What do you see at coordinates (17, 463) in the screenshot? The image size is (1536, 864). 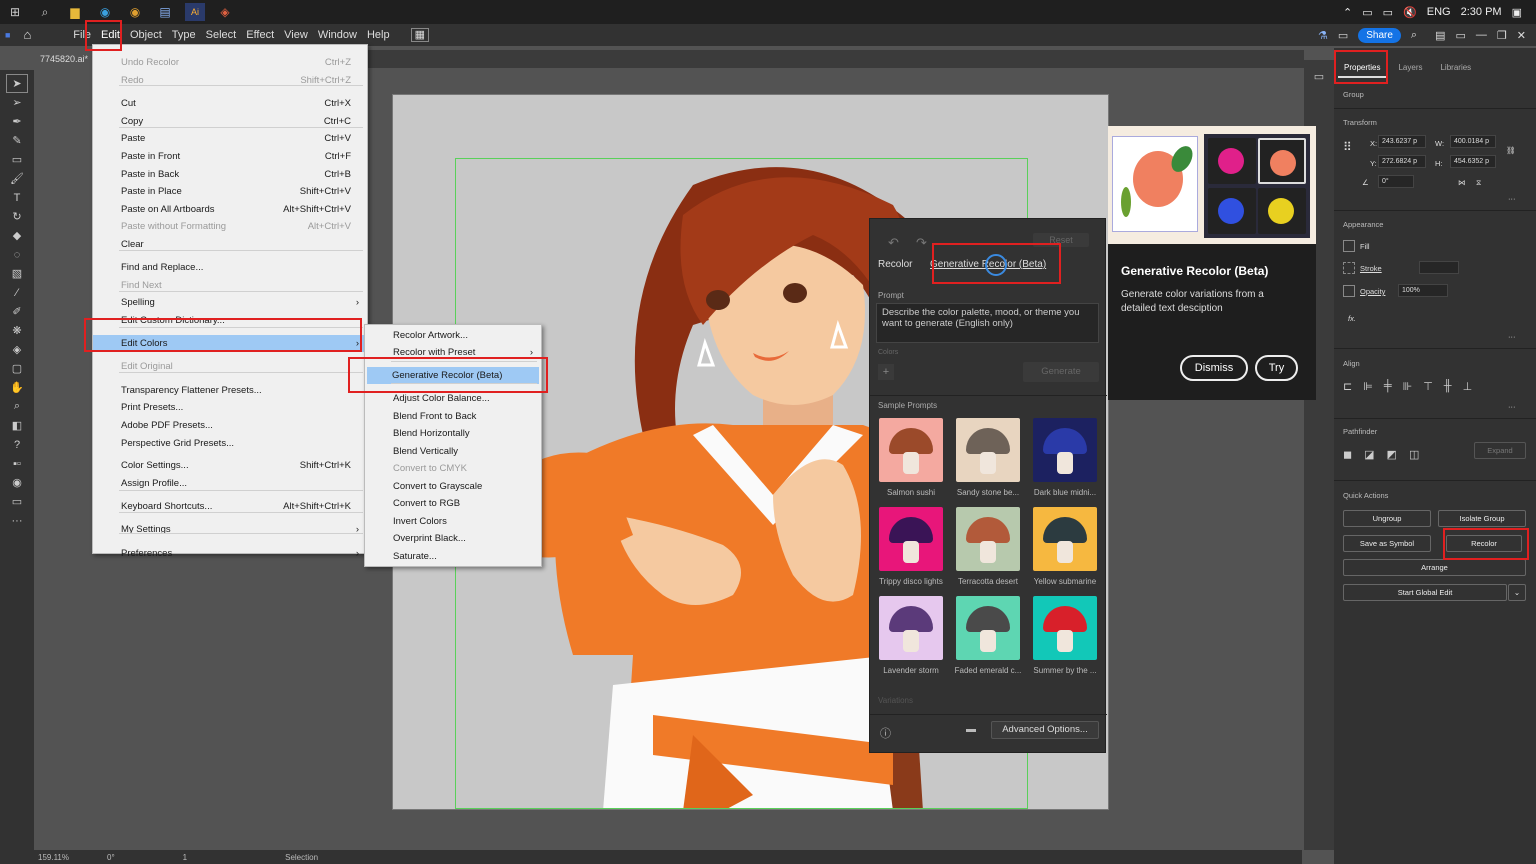 I see `color-mode-icon: ▪▫` at bounding box center [17, 463].